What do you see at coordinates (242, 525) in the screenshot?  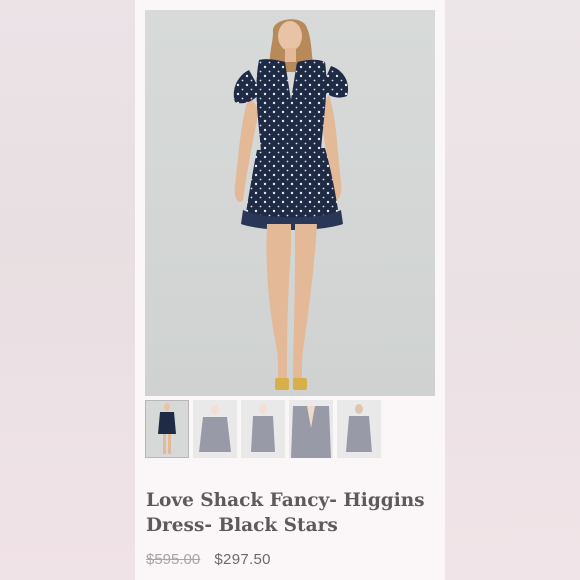 I see `product-title-line2: Dress- Black Stars` at bounding box center [242, 525].